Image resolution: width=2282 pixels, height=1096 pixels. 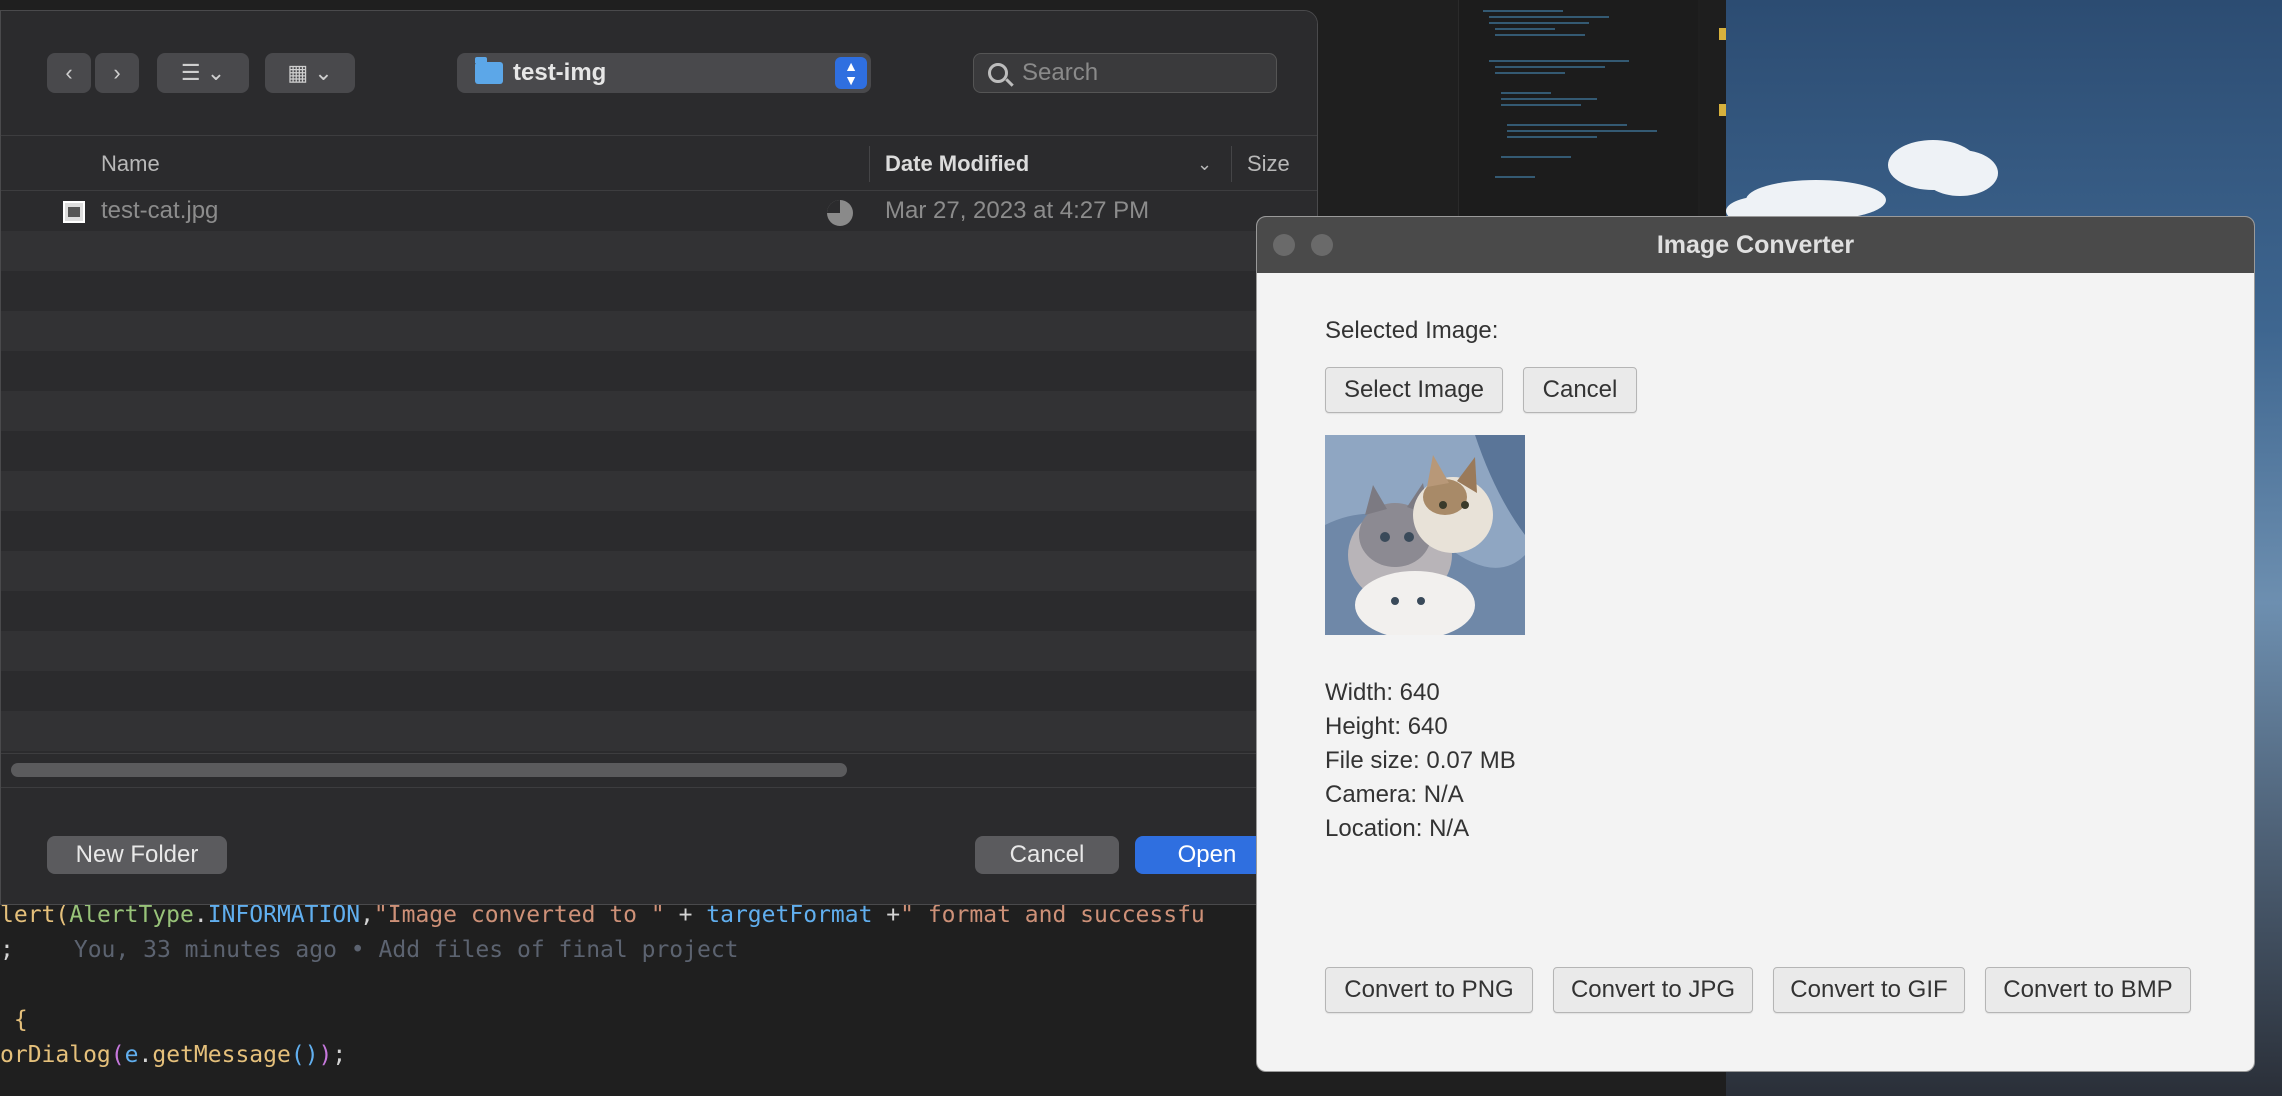 What do you see at coordinates (74, 212) in the screenshot?
I see `image-file-icon` at bounding box center [74, 212].